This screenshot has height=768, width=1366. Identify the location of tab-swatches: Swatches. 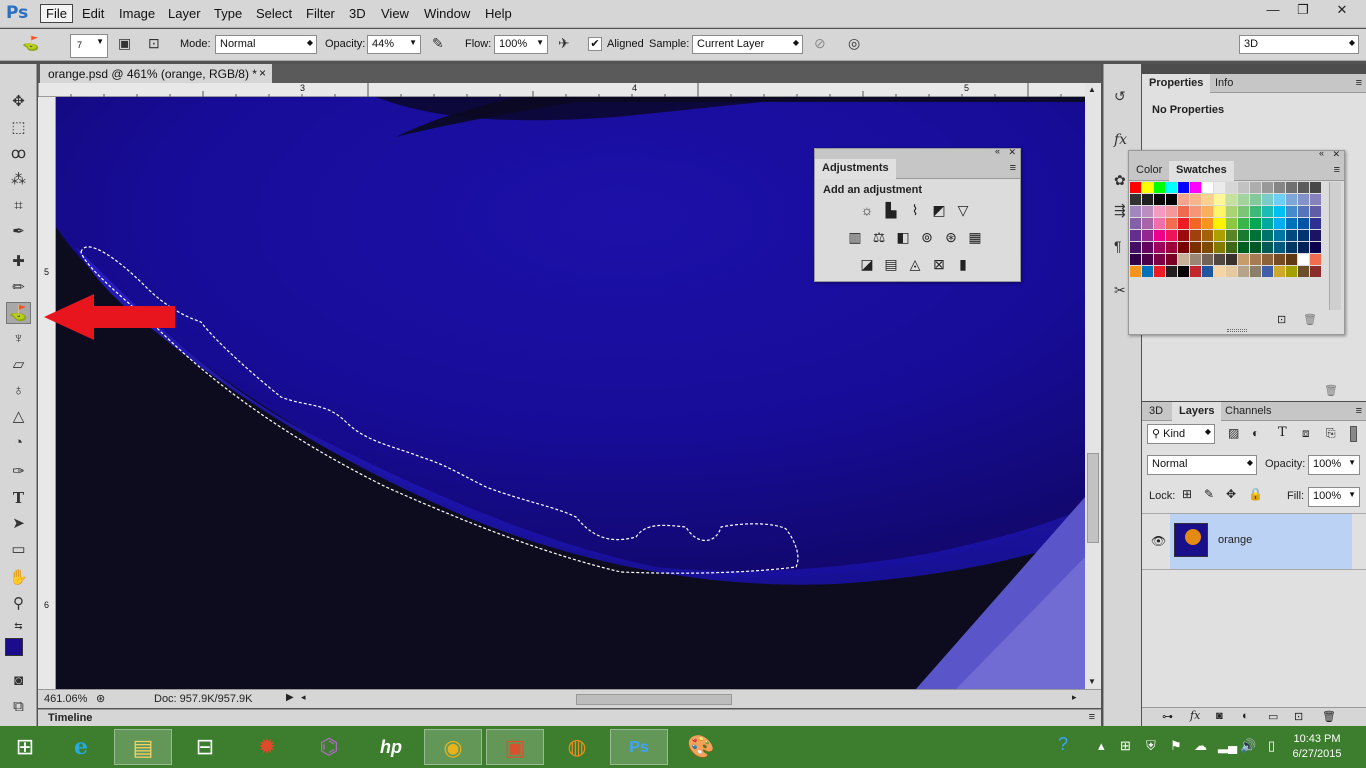
(1201, 171).